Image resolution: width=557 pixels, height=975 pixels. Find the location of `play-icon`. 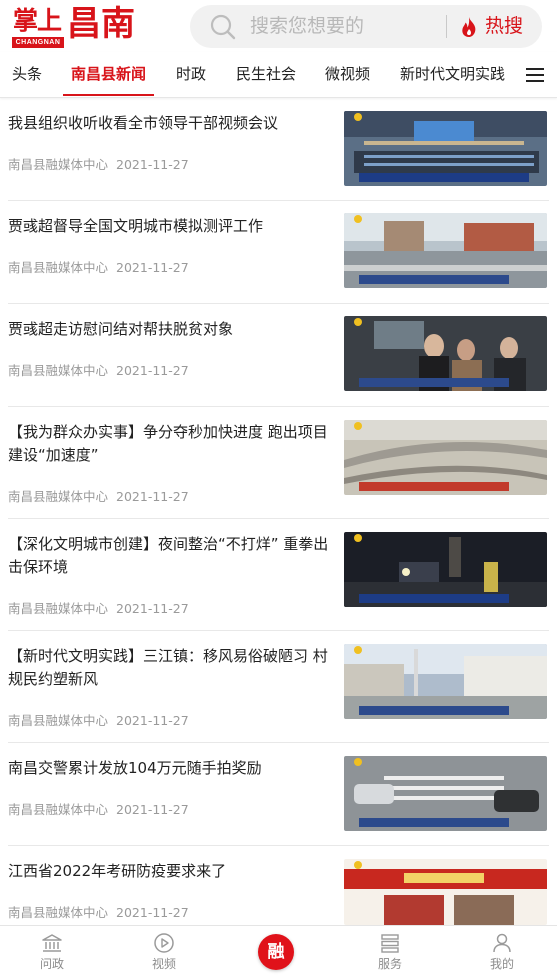

play-icon is located at coordinates (164, 943).